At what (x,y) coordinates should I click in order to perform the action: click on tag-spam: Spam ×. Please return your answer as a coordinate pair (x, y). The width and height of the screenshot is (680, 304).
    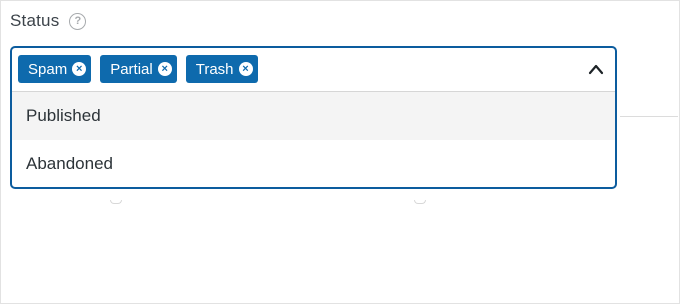
    Looking at the image, I should click on (55, 69).